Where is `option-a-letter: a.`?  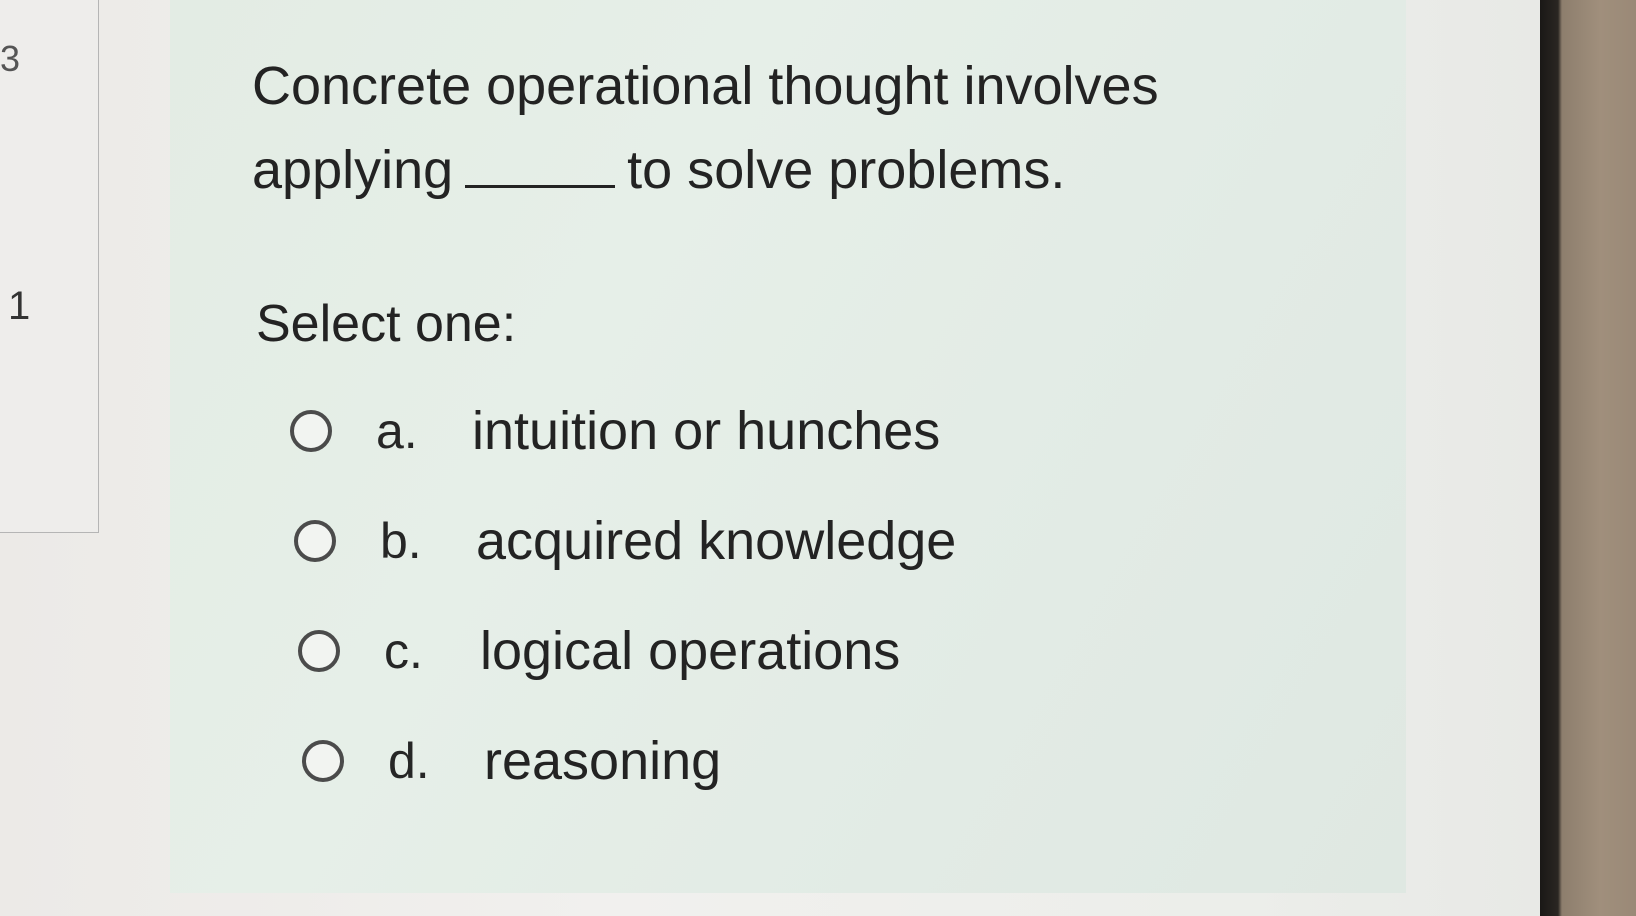
option-a-letter: a. is located at coordinates (397, 431).